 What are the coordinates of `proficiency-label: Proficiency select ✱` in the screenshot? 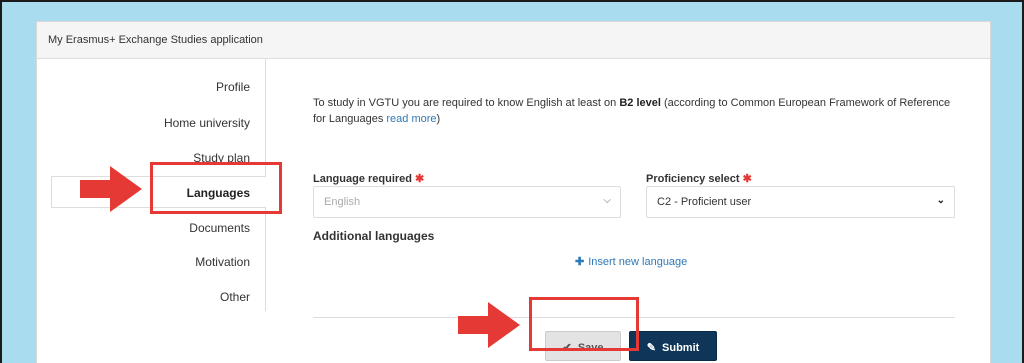 It's located at (699, 179).